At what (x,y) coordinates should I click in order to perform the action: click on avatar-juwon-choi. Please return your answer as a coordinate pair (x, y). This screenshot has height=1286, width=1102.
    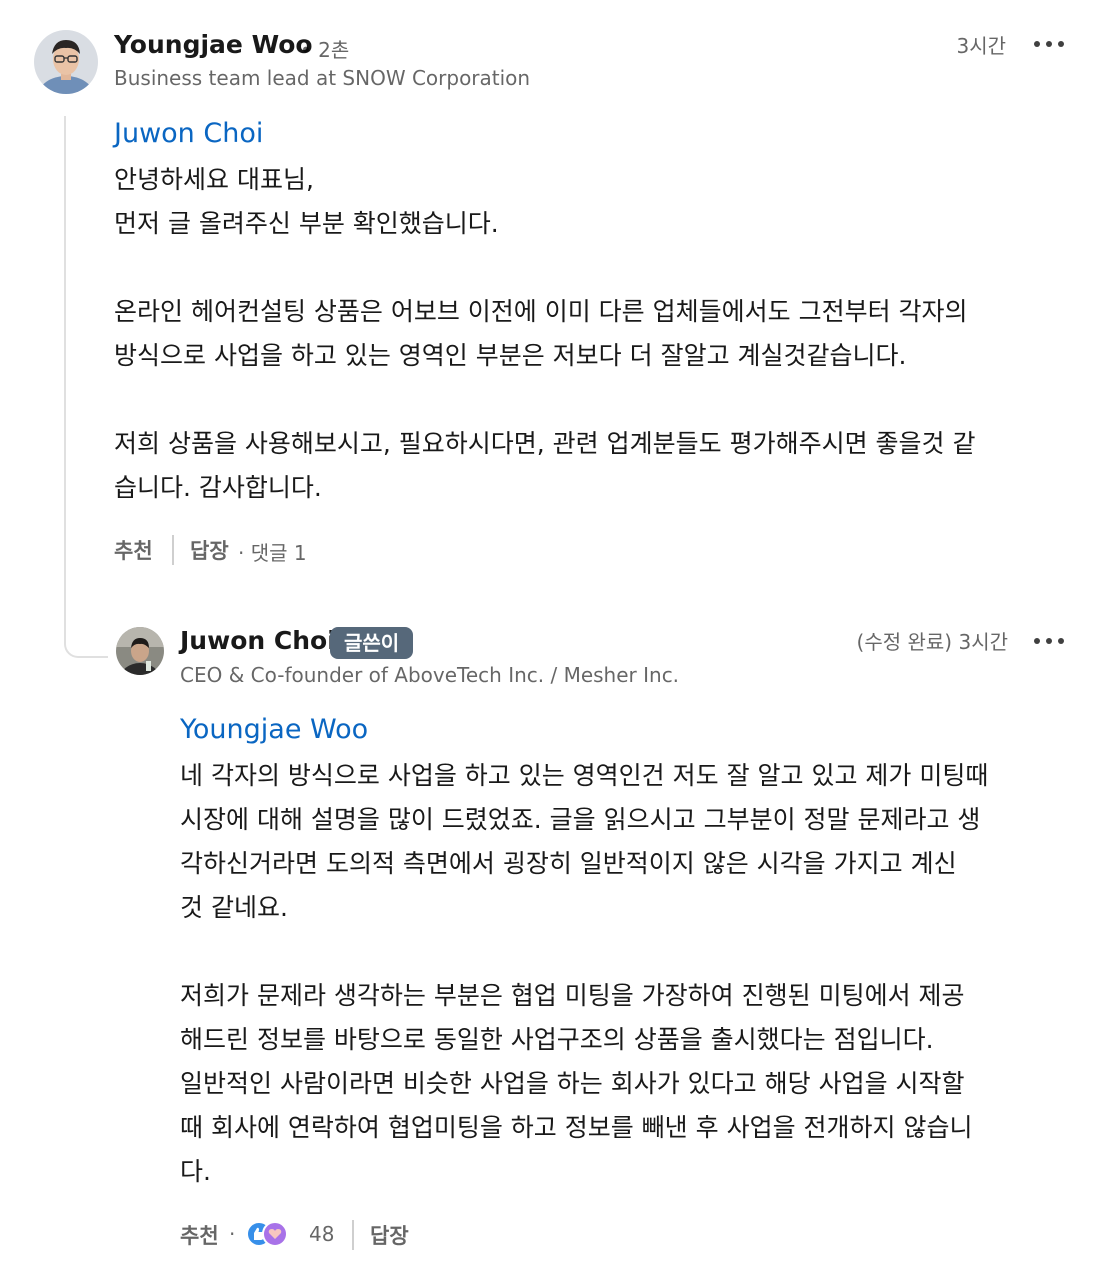
    Looking at the image, I should click on (140, 651).